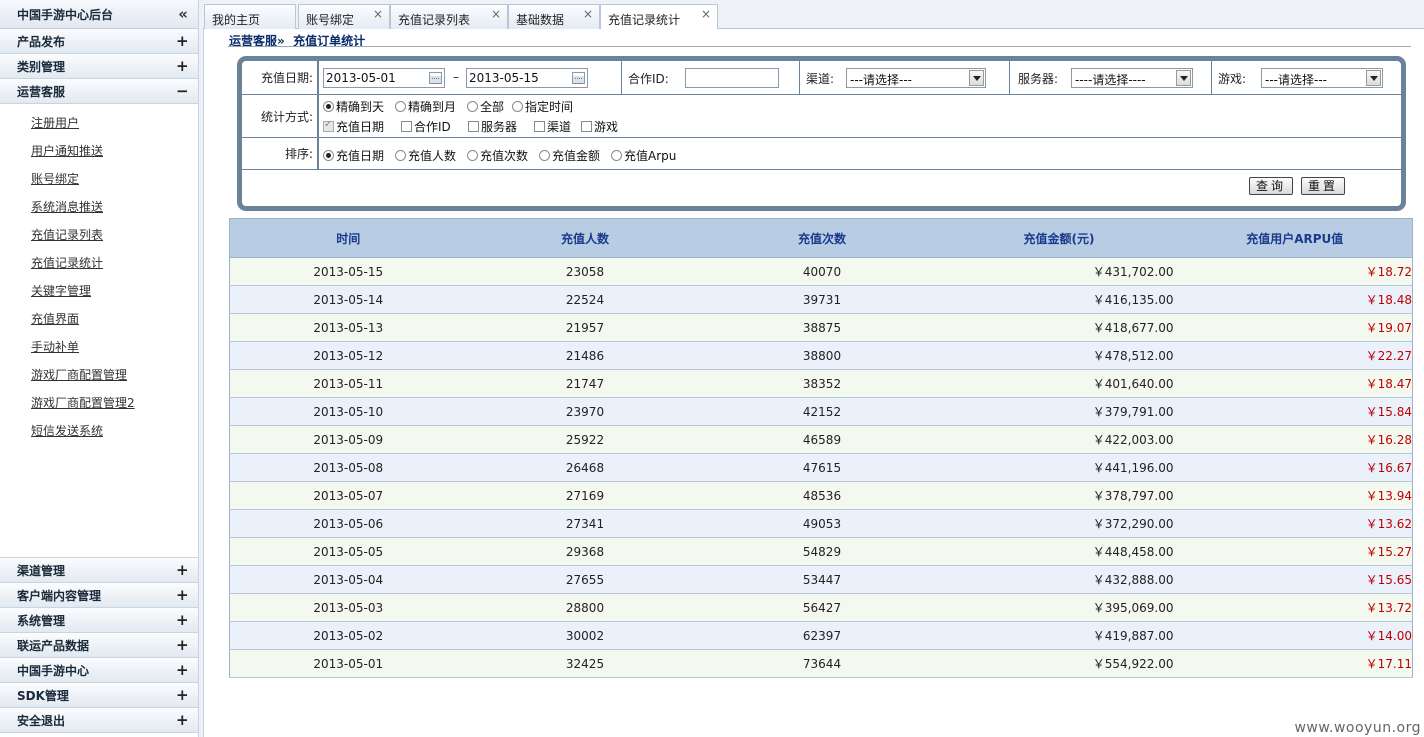 The height and width of the screenshot is (737, 1424). I want to click on cell-arpu: ￥17.11, so click(1295, 663).